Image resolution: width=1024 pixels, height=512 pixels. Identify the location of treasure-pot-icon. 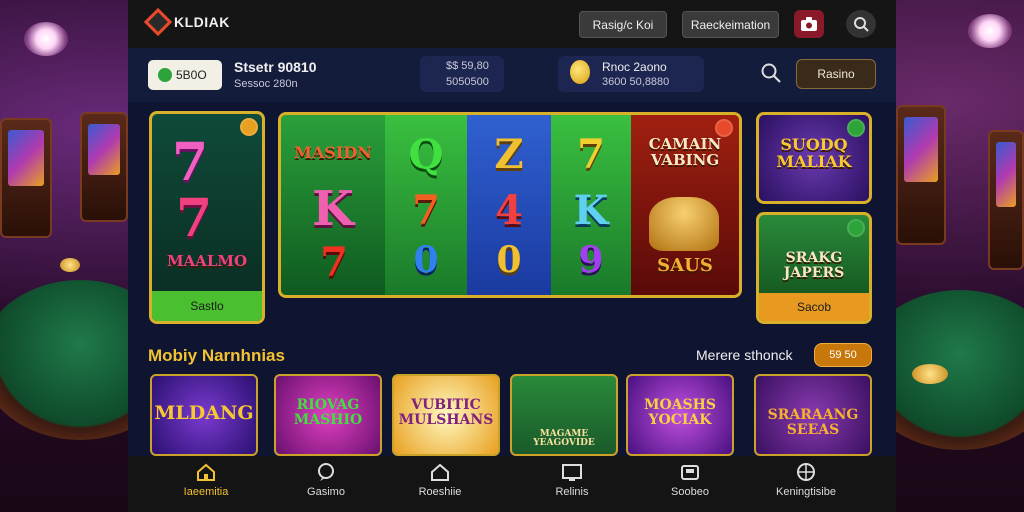
(684, 224).